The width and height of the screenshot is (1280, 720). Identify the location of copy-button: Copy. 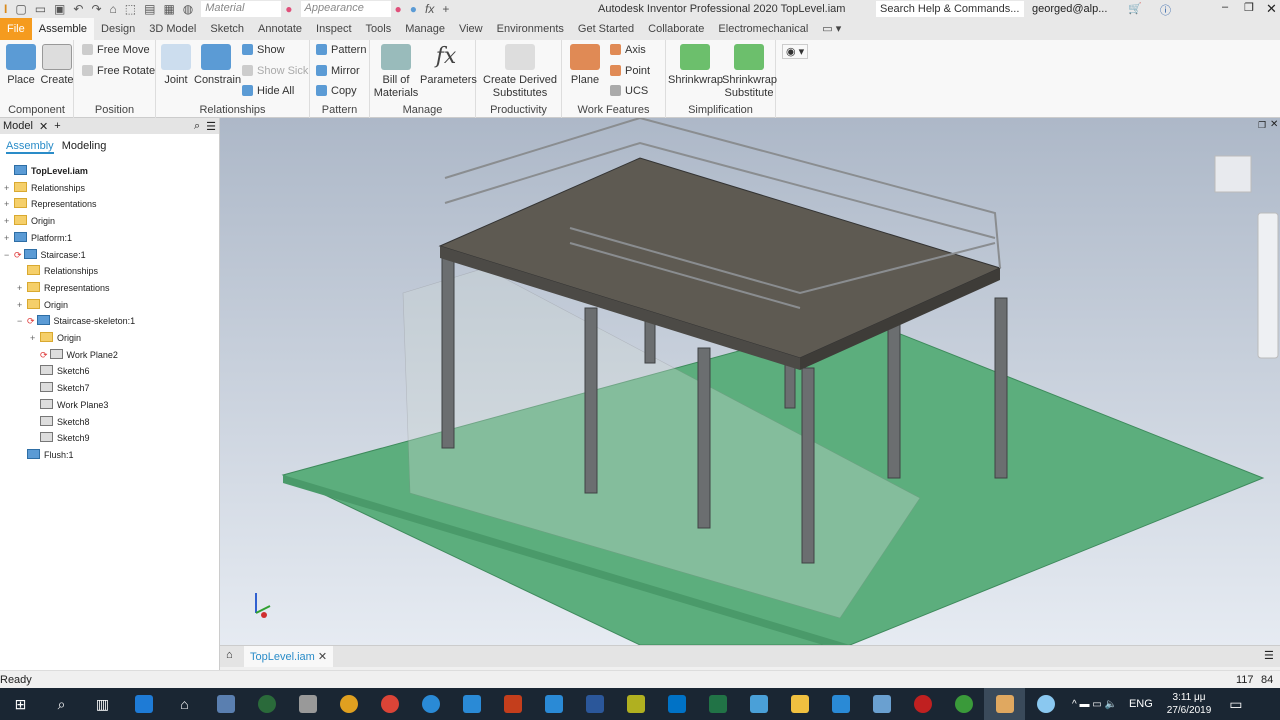
(336, 91).